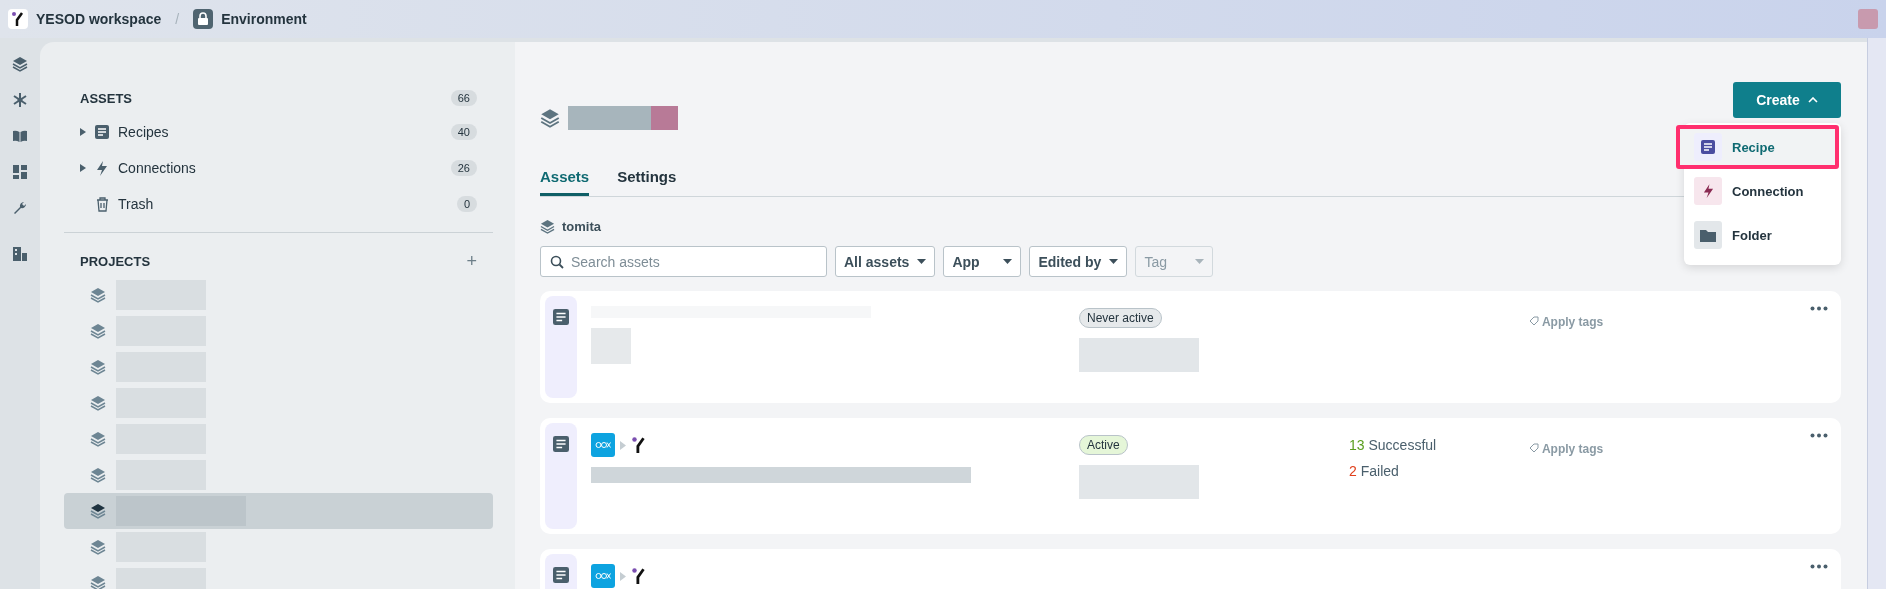  Describe the element at coordinates (1078, 261) in the screenshot. I see `filter-dropdown: Edited by` at that location.